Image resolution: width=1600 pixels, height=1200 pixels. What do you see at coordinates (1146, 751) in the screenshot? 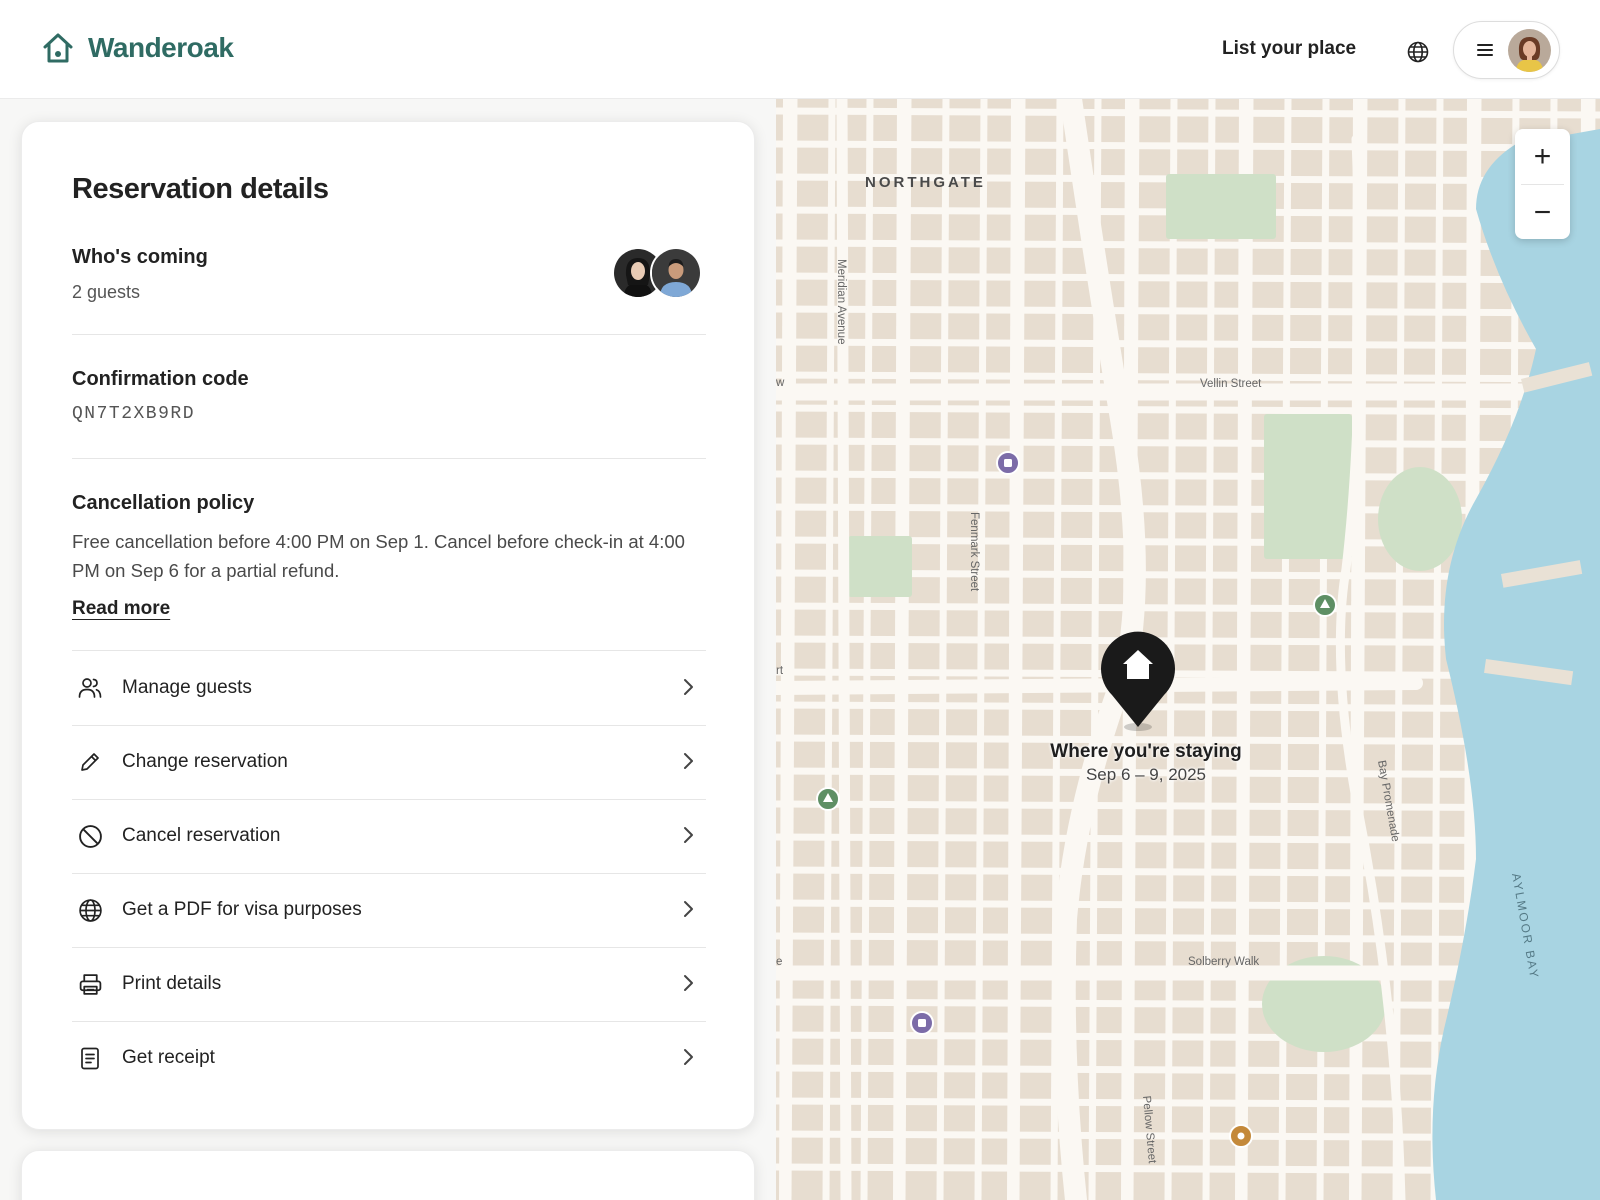
I see `pin-title: Where you're staying` at bounding box center [1146, 751].